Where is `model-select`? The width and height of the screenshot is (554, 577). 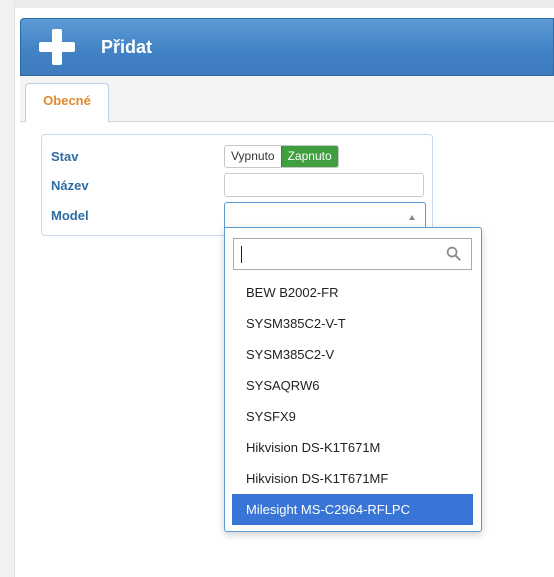 model-select is located at coordinates (325, 215).